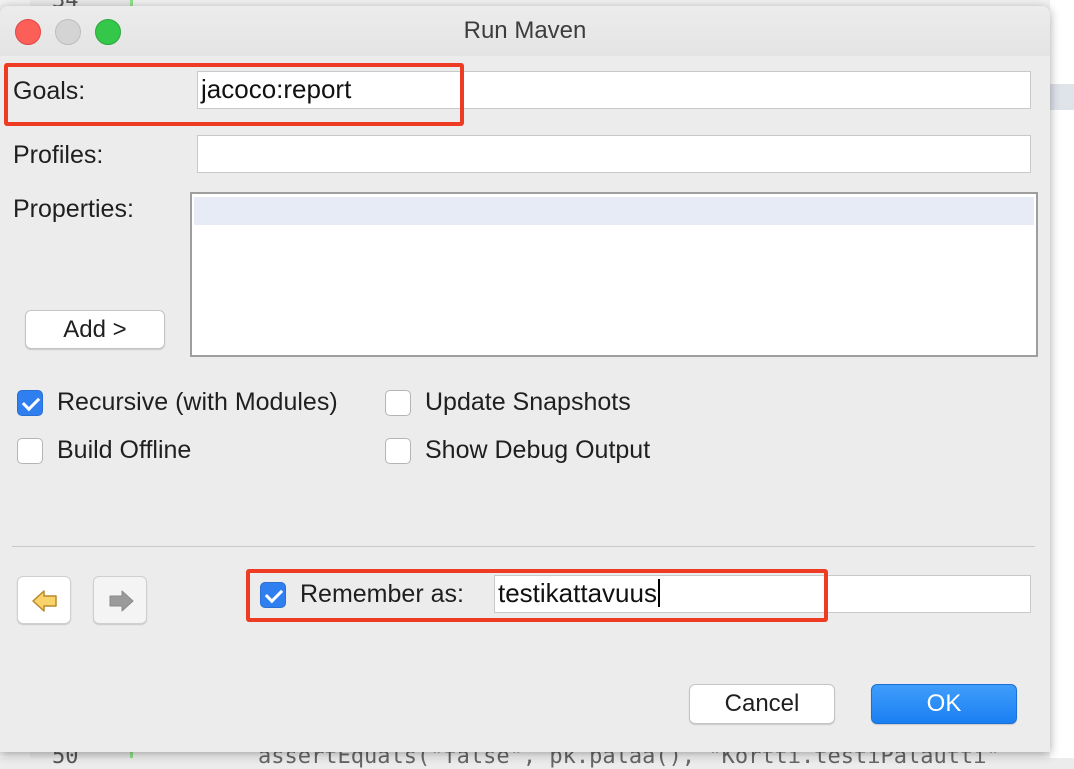 This screenshot has width=1074, height=769. I want to click on profiles-input, so click(614, 154).